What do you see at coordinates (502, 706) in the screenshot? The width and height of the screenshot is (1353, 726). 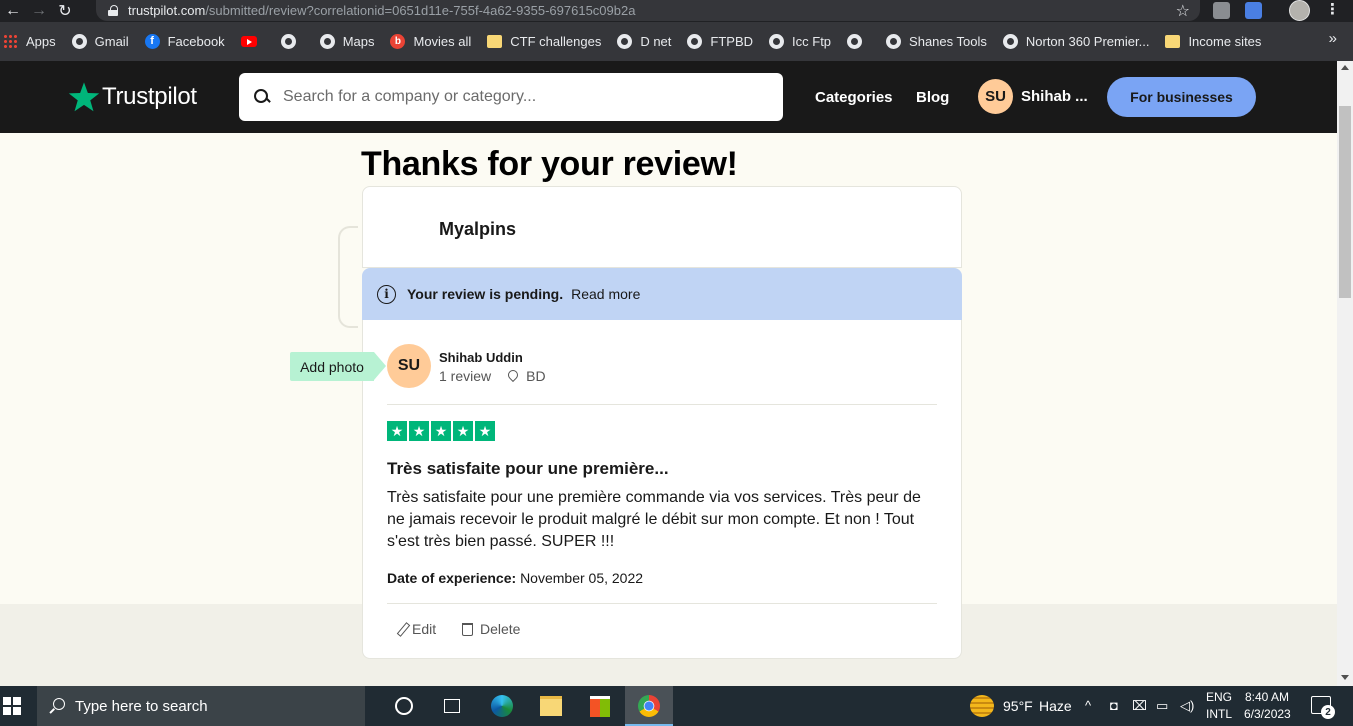 I see `edge-icon` at bounding box center [502, 706].